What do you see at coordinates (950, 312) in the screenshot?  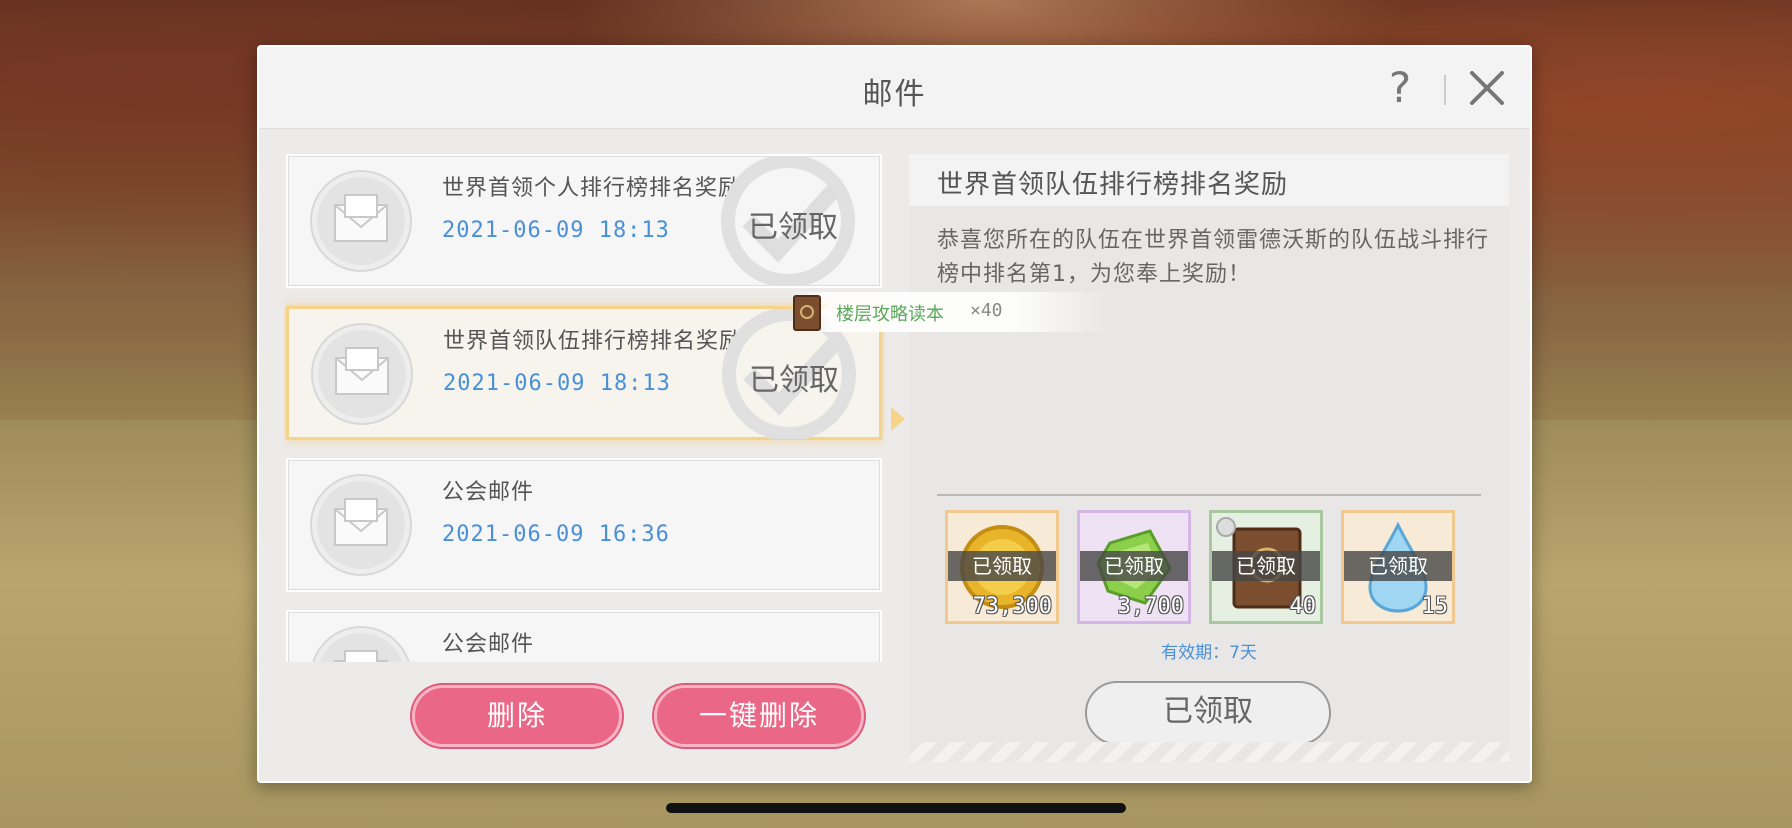 I see `item-tooltip: 楼层攻略读本 ×40` at bounding box center [950, 312].